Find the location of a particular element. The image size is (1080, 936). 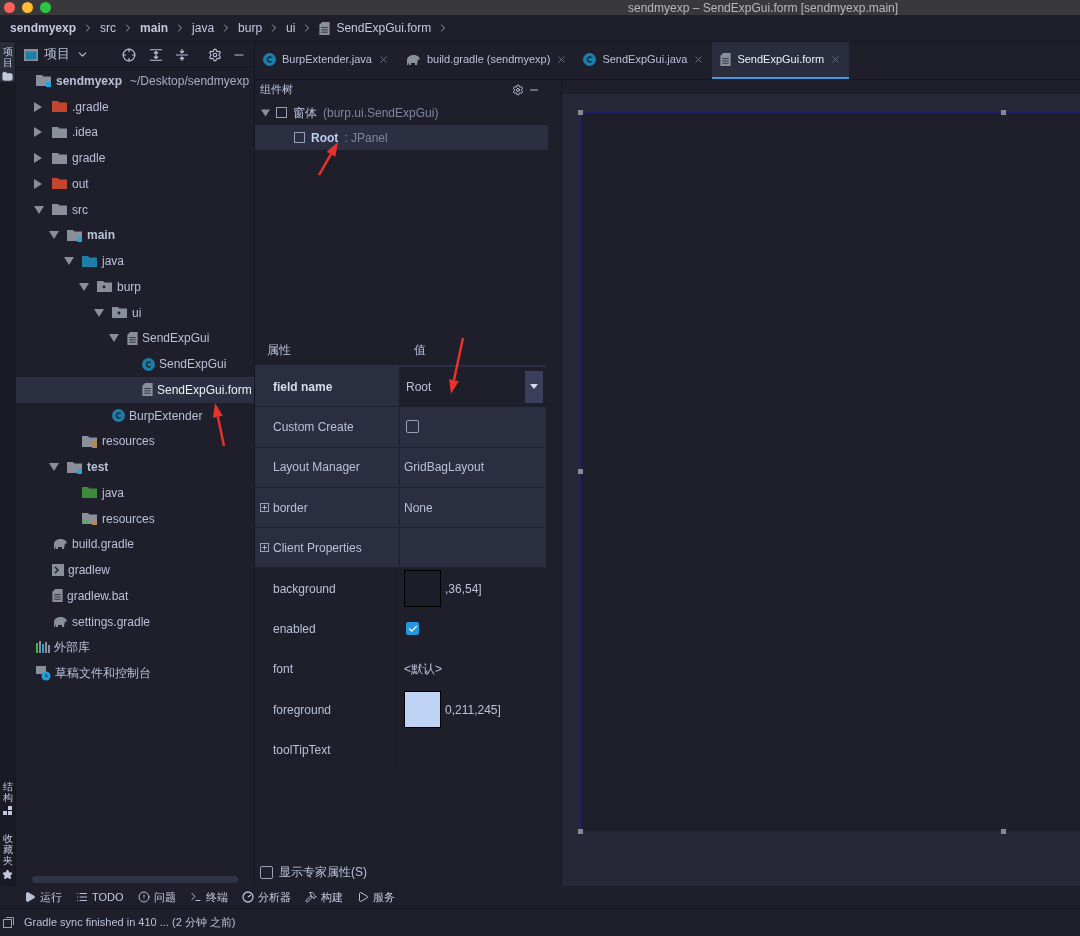

breadcrumb-item: sendmyexp is located at coordinates (43, 28).